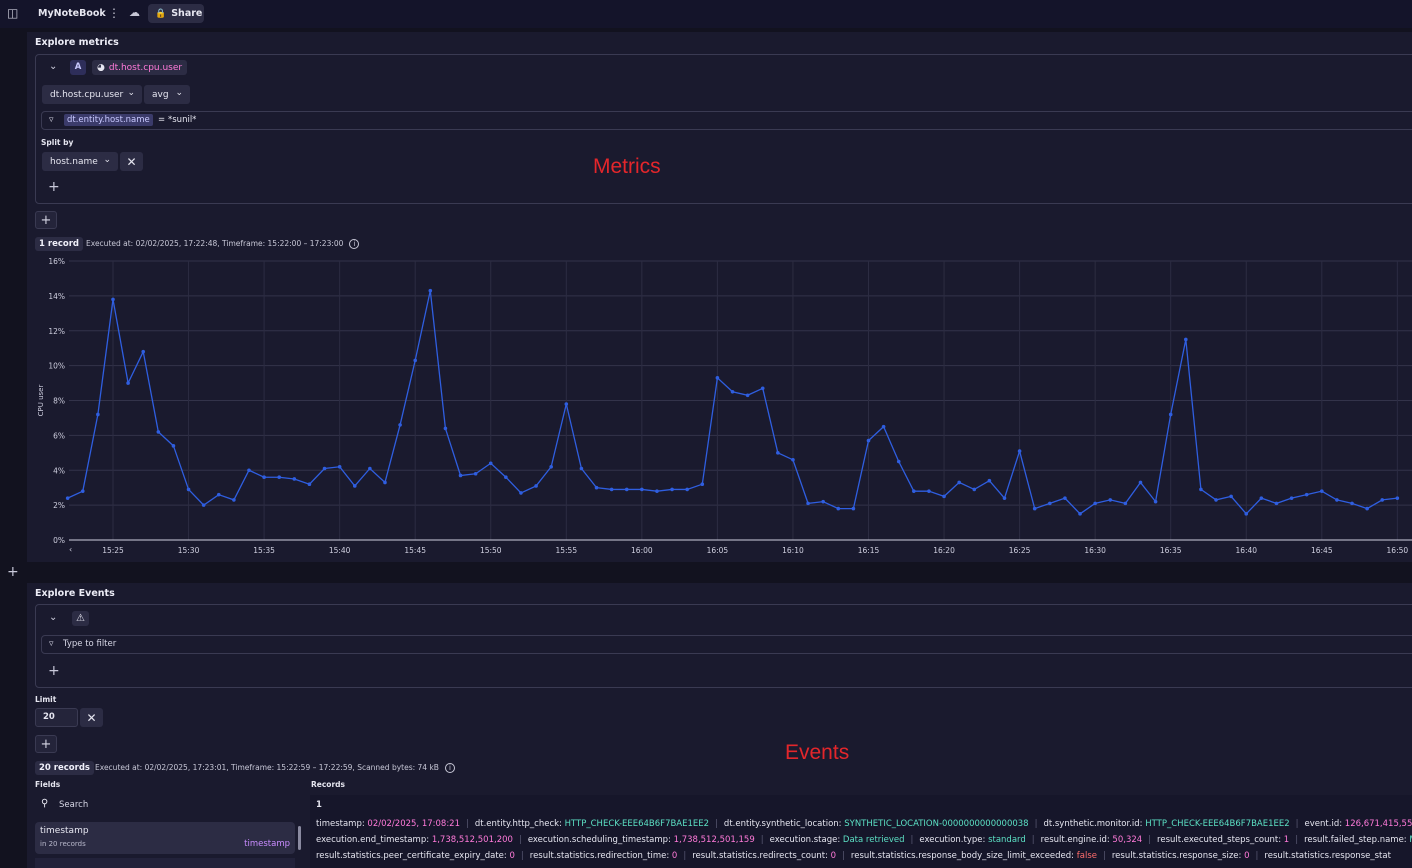 This screenshot has height=868, width=1412. I want to click on alarm-icon: ⚠, so click(80, 618).